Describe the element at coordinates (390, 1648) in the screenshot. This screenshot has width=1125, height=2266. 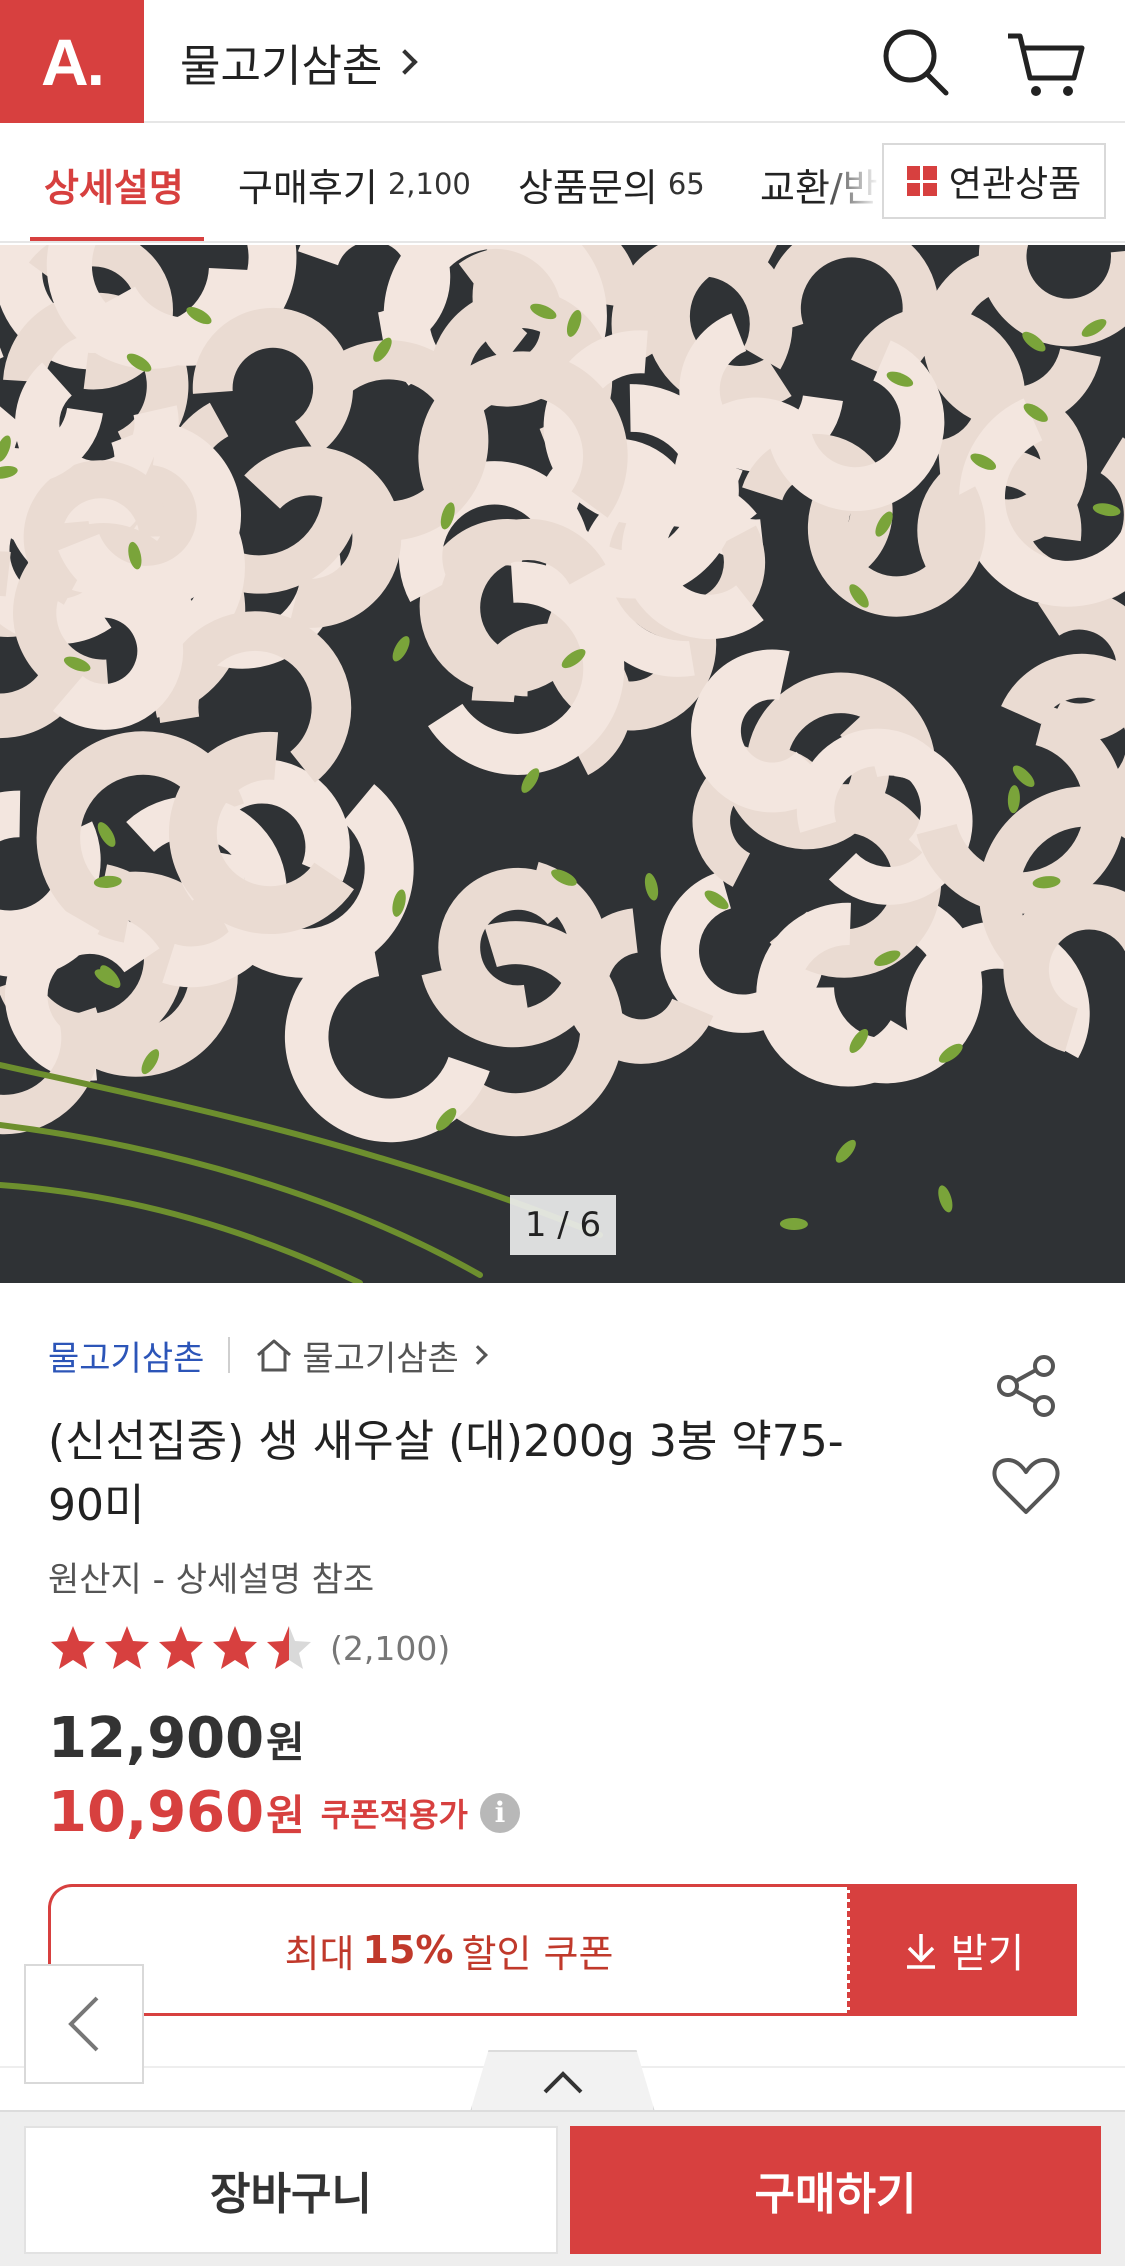
I see `review-count: (2,100)` at that location.